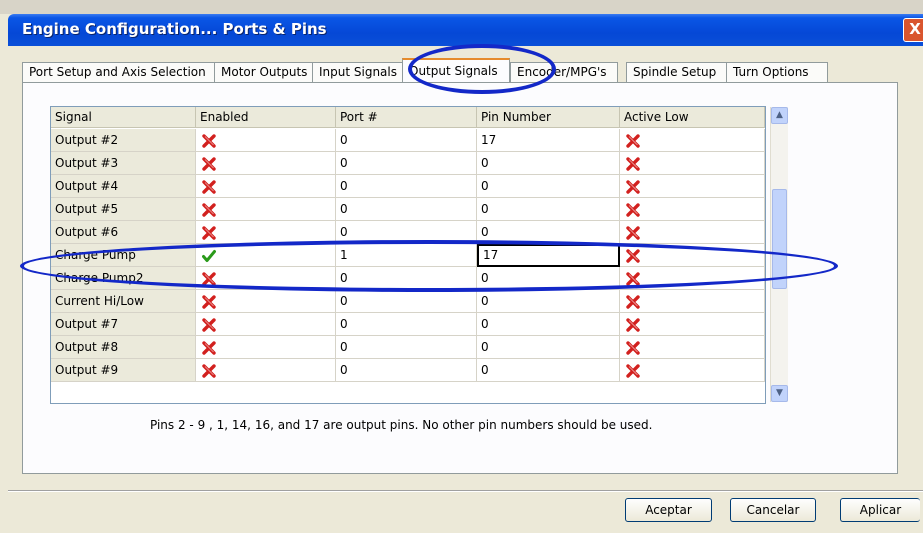  Describe the element at coordinates (117, 72) in the screenshot. I see `tab-label: Port Setup and Axis Selection` at that location.